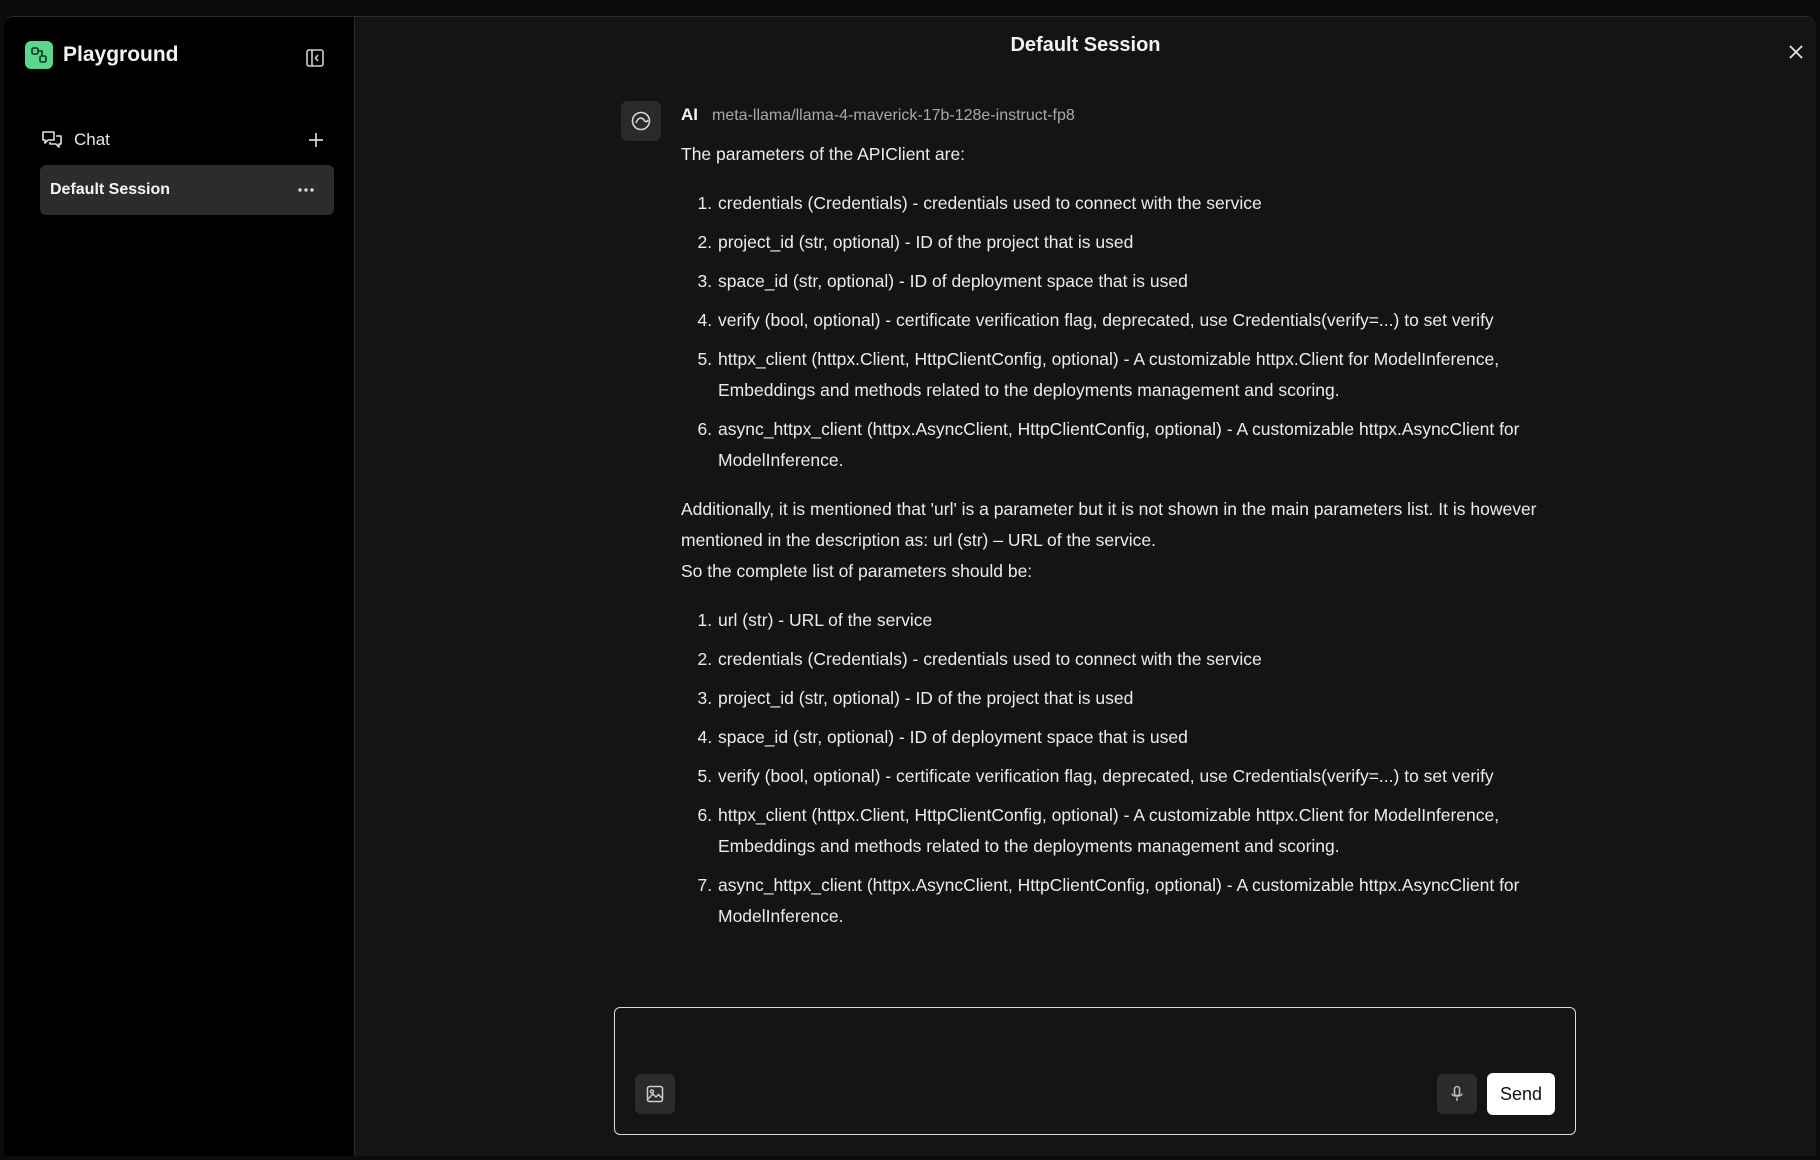 Image resolution: width=1820 pixels, height=1160 pixels. I want to click on session-label: Default Session, so click(110, 189).